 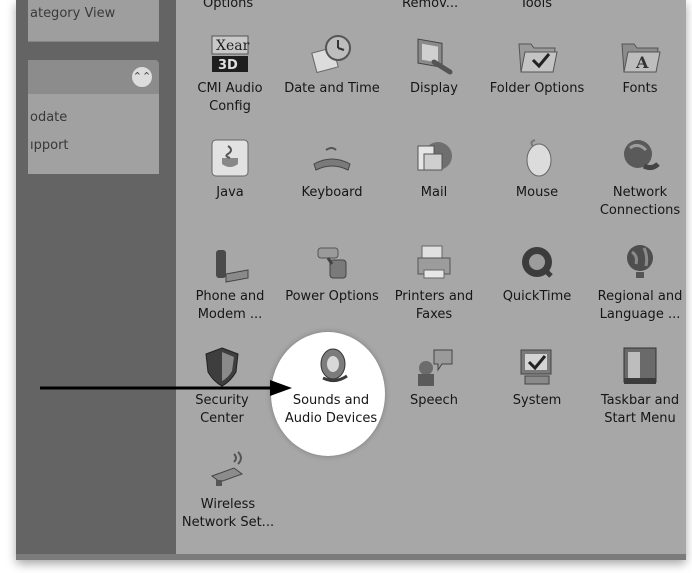 I want to click on cp-item-label: Network Connections, so click(x=640, y=201).